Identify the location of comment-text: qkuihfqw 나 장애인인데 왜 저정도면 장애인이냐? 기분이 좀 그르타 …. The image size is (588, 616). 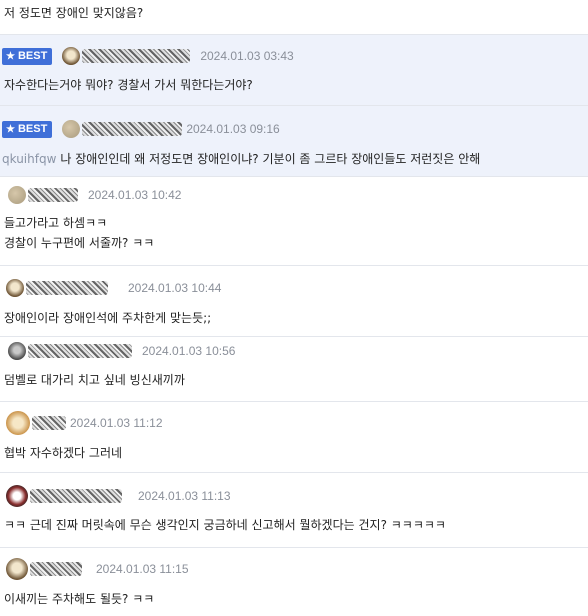
(241, 159).